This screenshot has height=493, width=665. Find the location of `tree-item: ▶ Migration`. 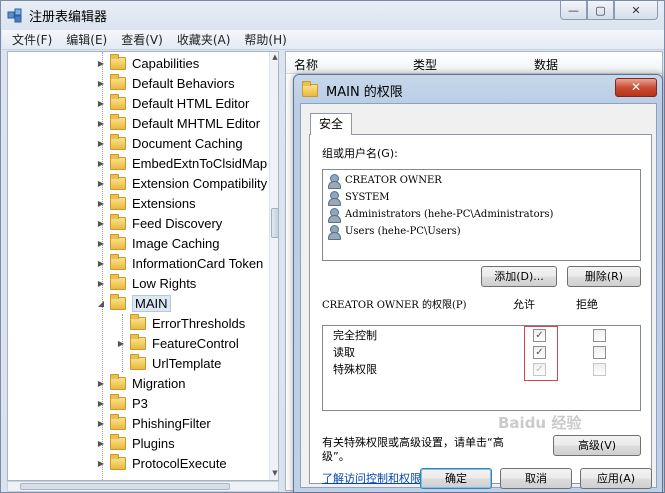

tree-item: ▶ Migration is located at coordinates (140, 383).